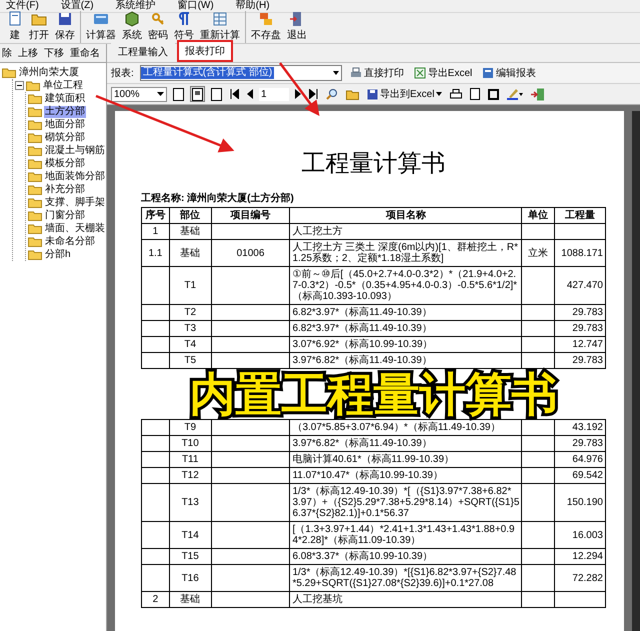 The width and height of the screenshot is (640, 631). Describe the element at coordinates (190, 475) in the screenshot. I see `part-name: T12` at that location.